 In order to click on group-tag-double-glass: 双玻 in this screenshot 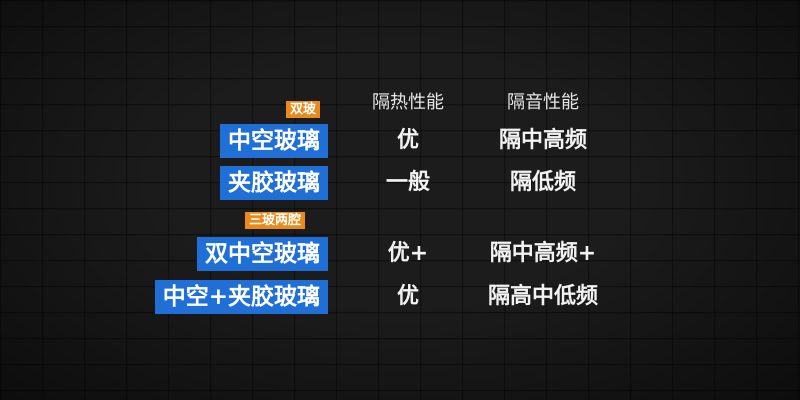, I will do `click(303, 109)`.